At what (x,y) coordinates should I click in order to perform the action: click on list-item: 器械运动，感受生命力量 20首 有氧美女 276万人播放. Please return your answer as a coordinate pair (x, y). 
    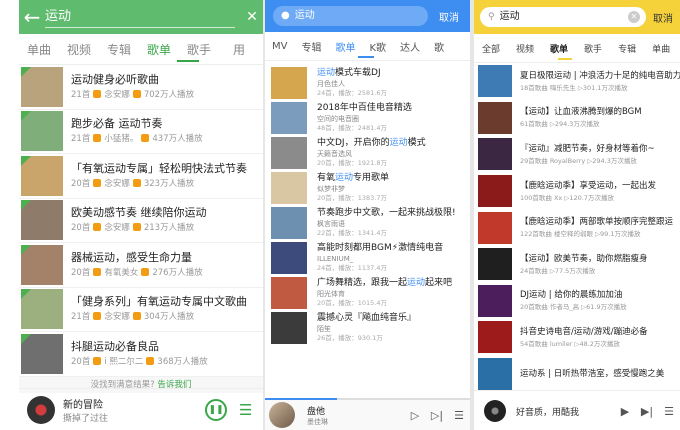
    Looking at the image, I should click on (141, 265).